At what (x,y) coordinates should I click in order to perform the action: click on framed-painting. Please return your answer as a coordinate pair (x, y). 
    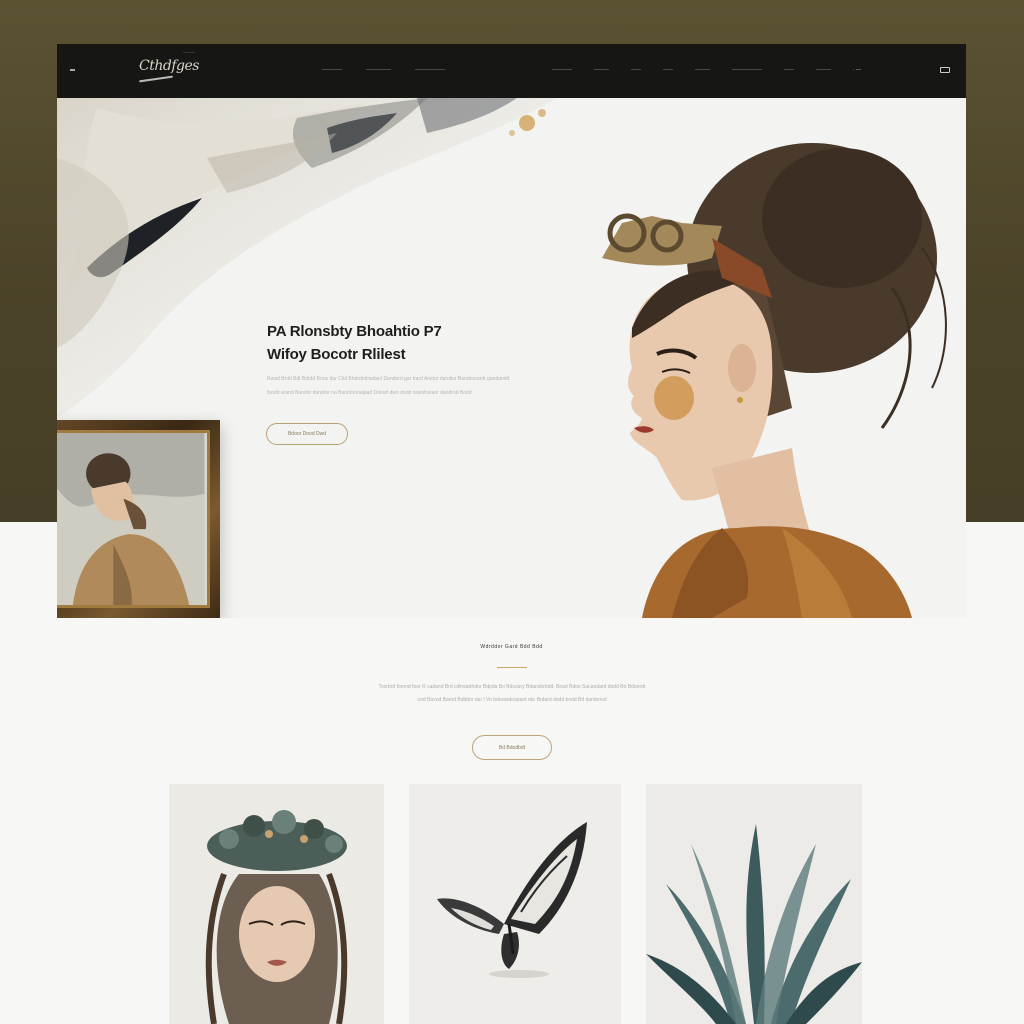
    Looking at the image, I should click on (138, 519).